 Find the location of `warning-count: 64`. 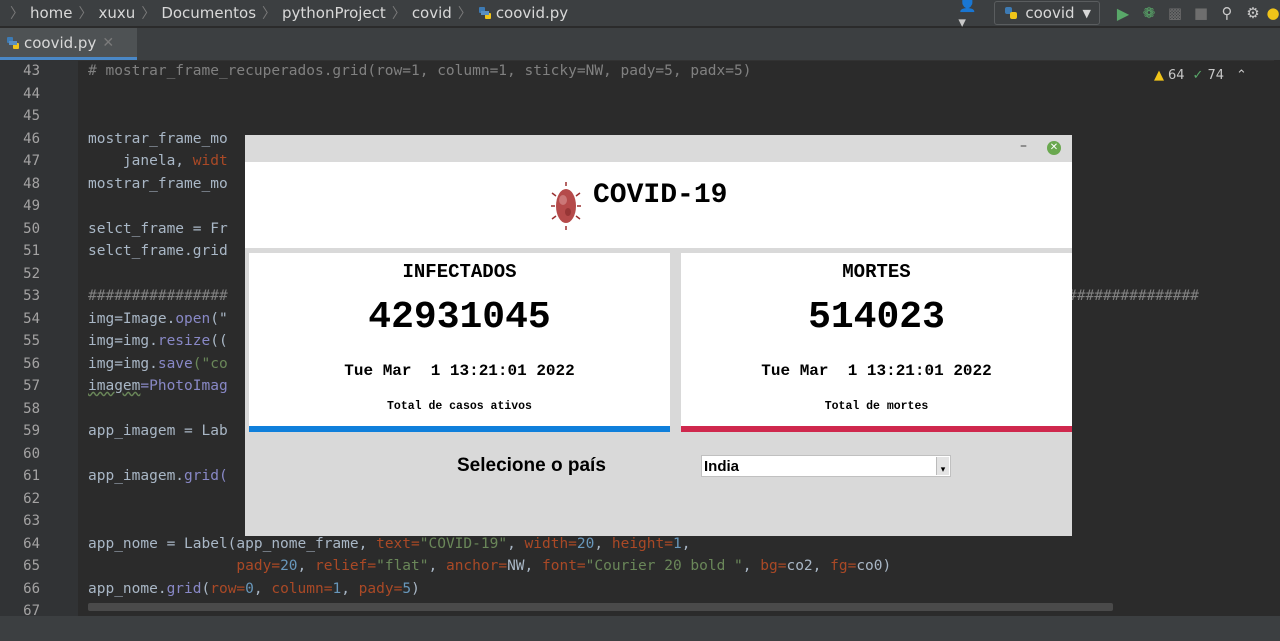

warning-count: 64 is located at coordinates (1176, 75).